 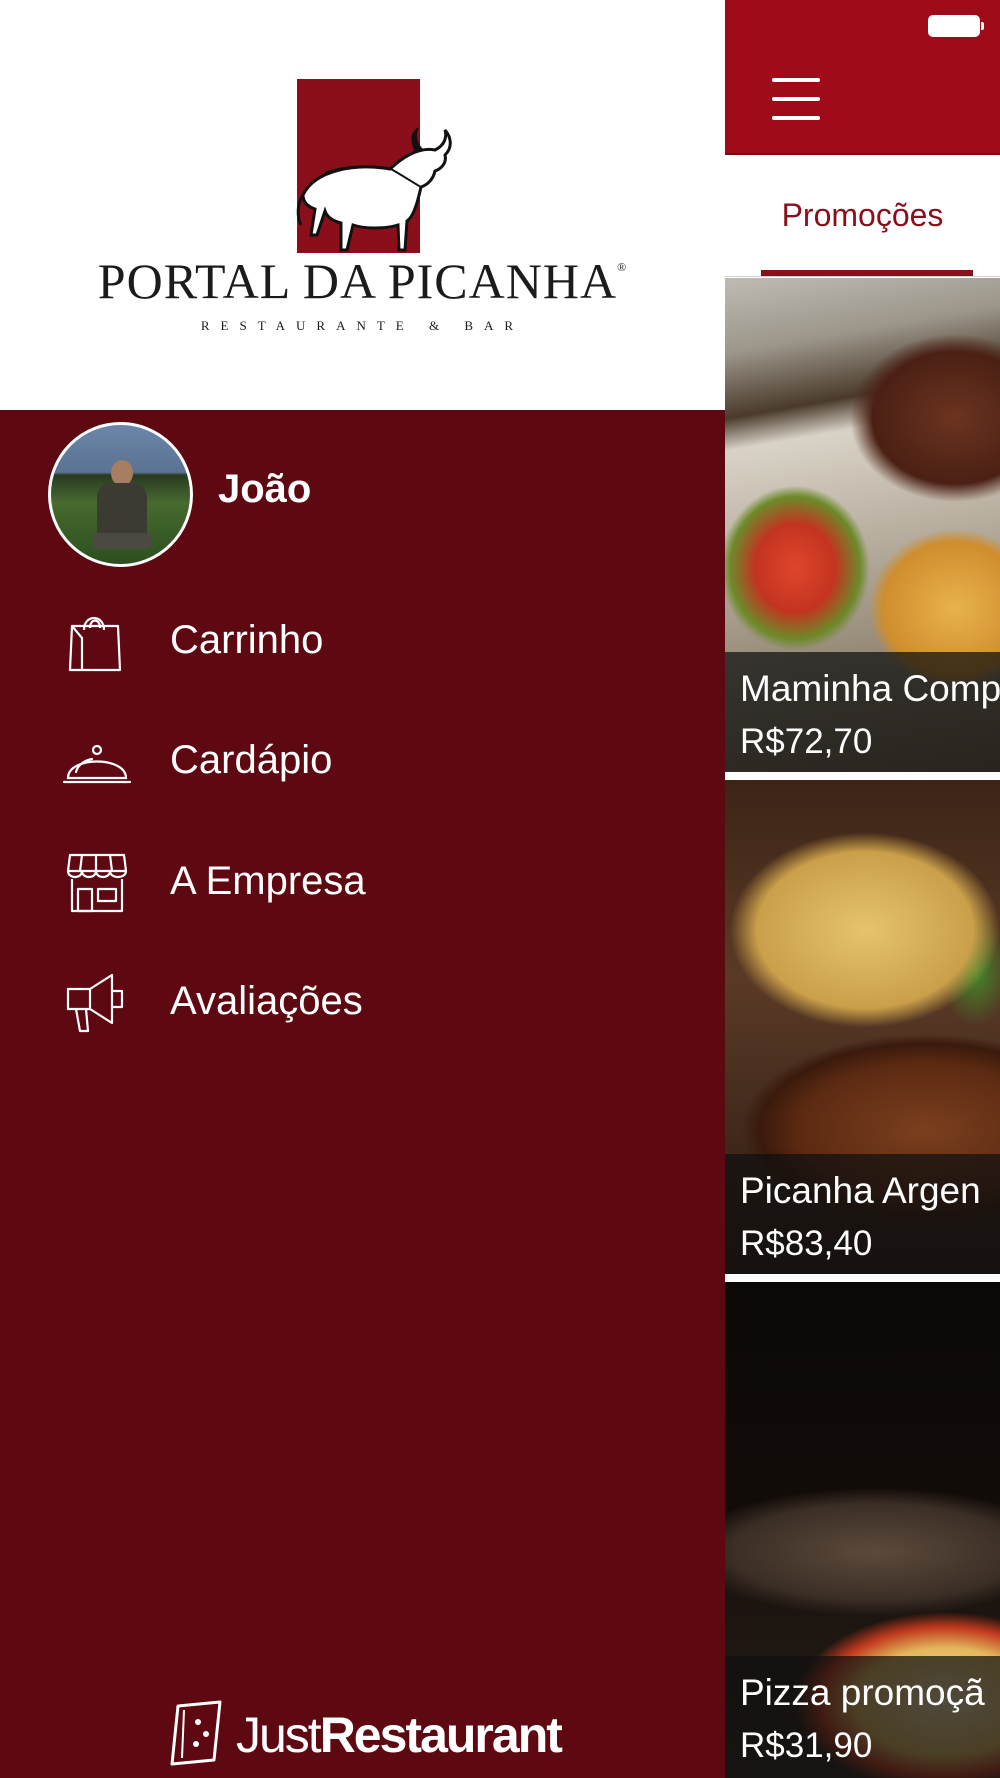 What do you see at coordinates (862, 77) in the screenshot?
I see `app-bar` at bounding box center [862, 77].